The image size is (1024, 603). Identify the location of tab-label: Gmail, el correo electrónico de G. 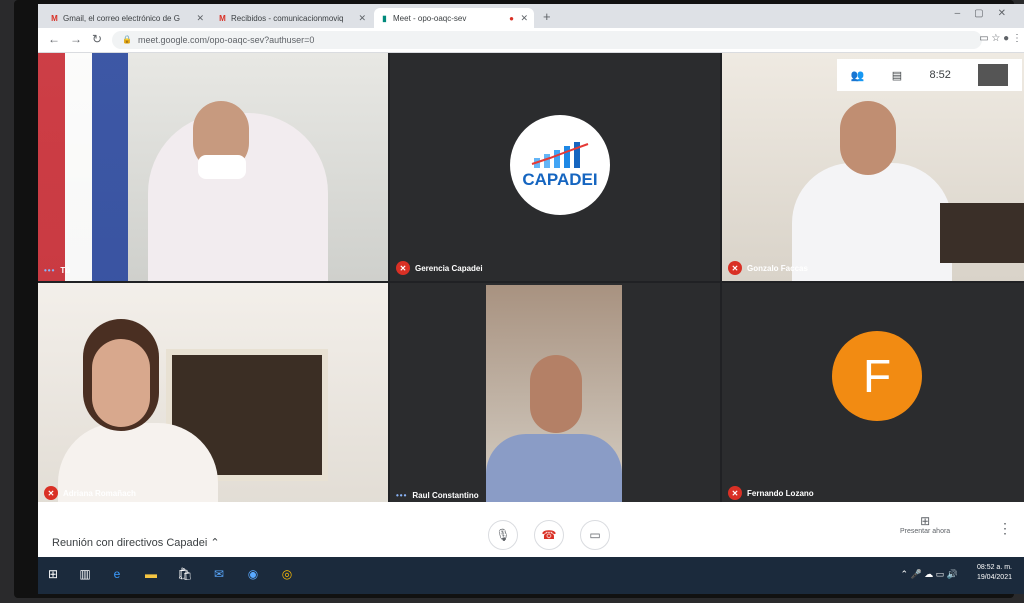
(121, 18).